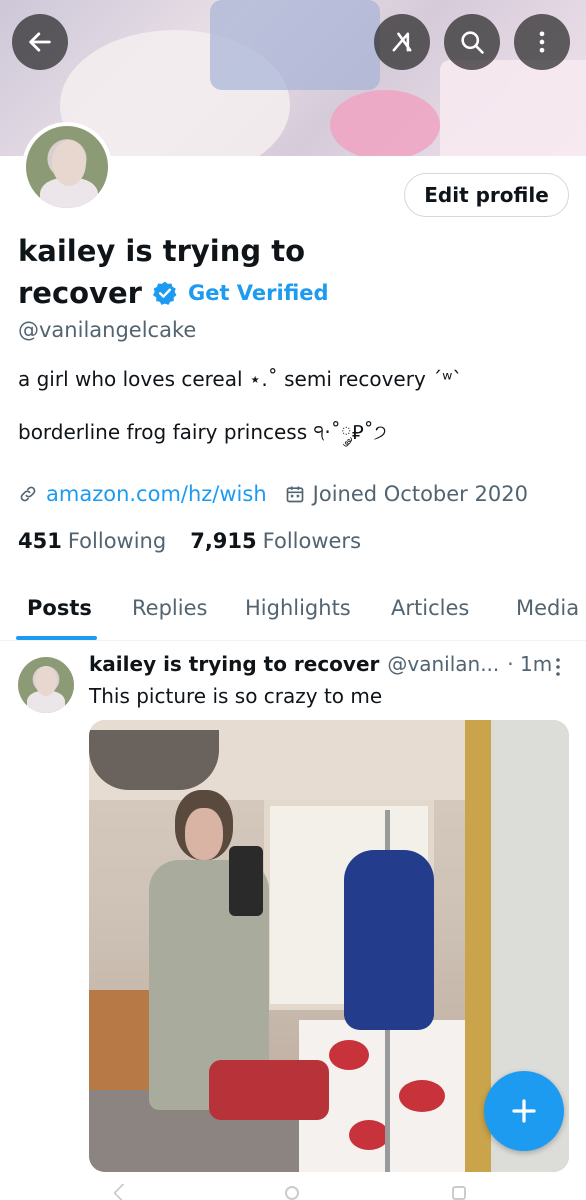  I want to click on profile-tabs: Posts Replies Highlights Articles Media, so click(293, 610).